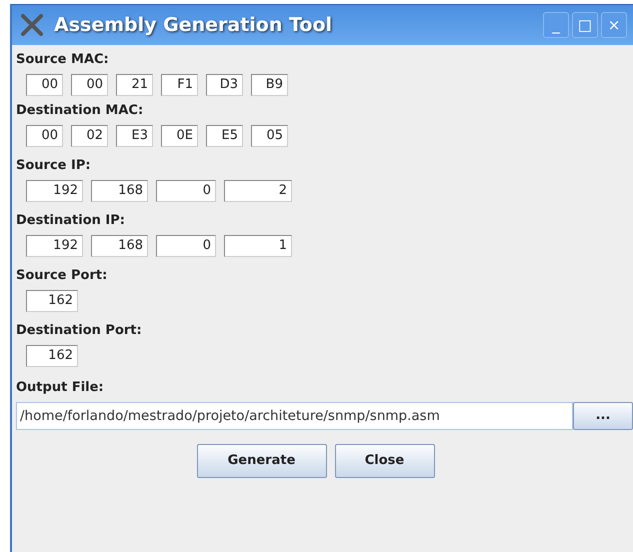  I want to click on input-field: E5, so click(224, 136).